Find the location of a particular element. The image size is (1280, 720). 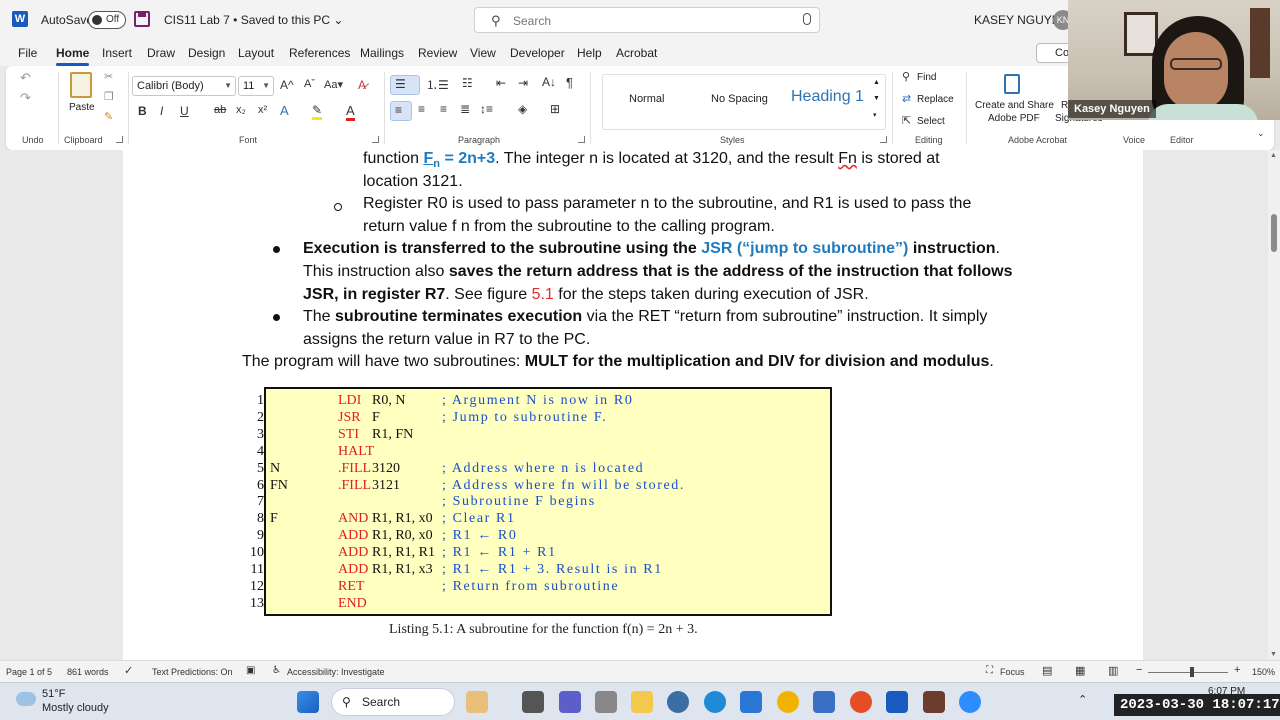

strikethrough-icon: ab is located at coordinates (220, 110).